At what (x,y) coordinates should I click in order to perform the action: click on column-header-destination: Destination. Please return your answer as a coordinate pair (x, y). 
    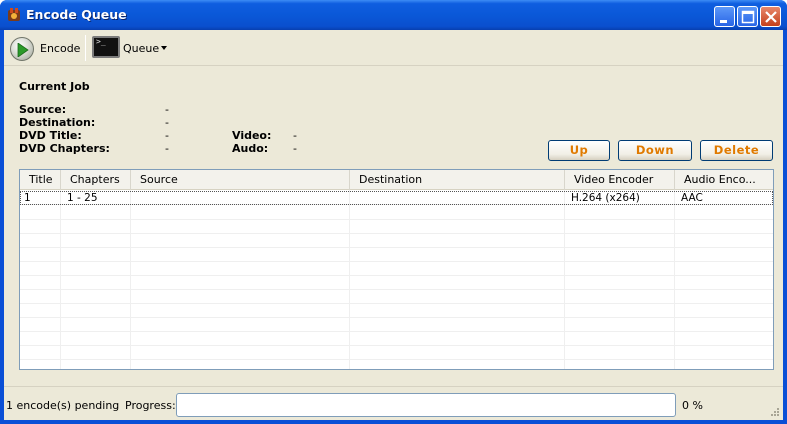
    Looking at the image, I should click on (457, 180).